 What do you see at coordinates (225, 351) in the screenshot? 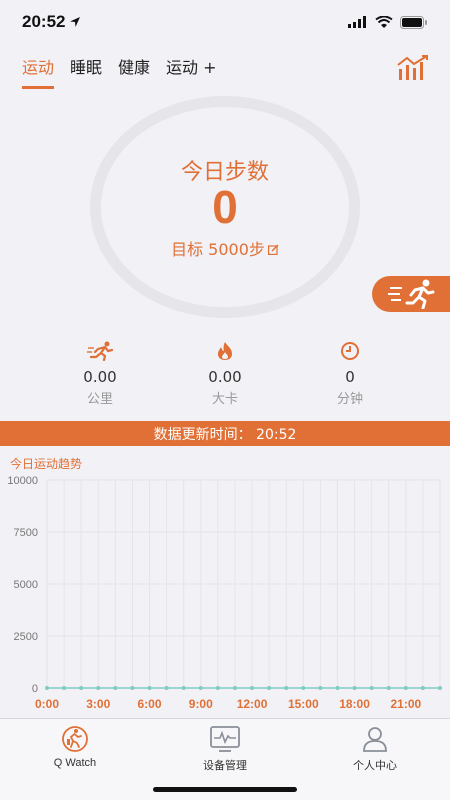
I see `flame-icon` at bounding box center [225, 351].